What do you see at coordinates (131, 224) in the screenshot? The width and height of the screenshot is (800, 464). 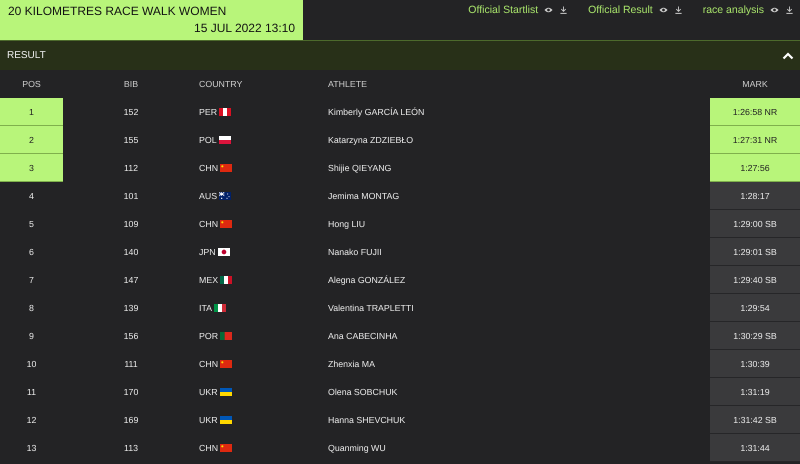 I see `bib-cell-text: 109` at bounding box center [131, 224].